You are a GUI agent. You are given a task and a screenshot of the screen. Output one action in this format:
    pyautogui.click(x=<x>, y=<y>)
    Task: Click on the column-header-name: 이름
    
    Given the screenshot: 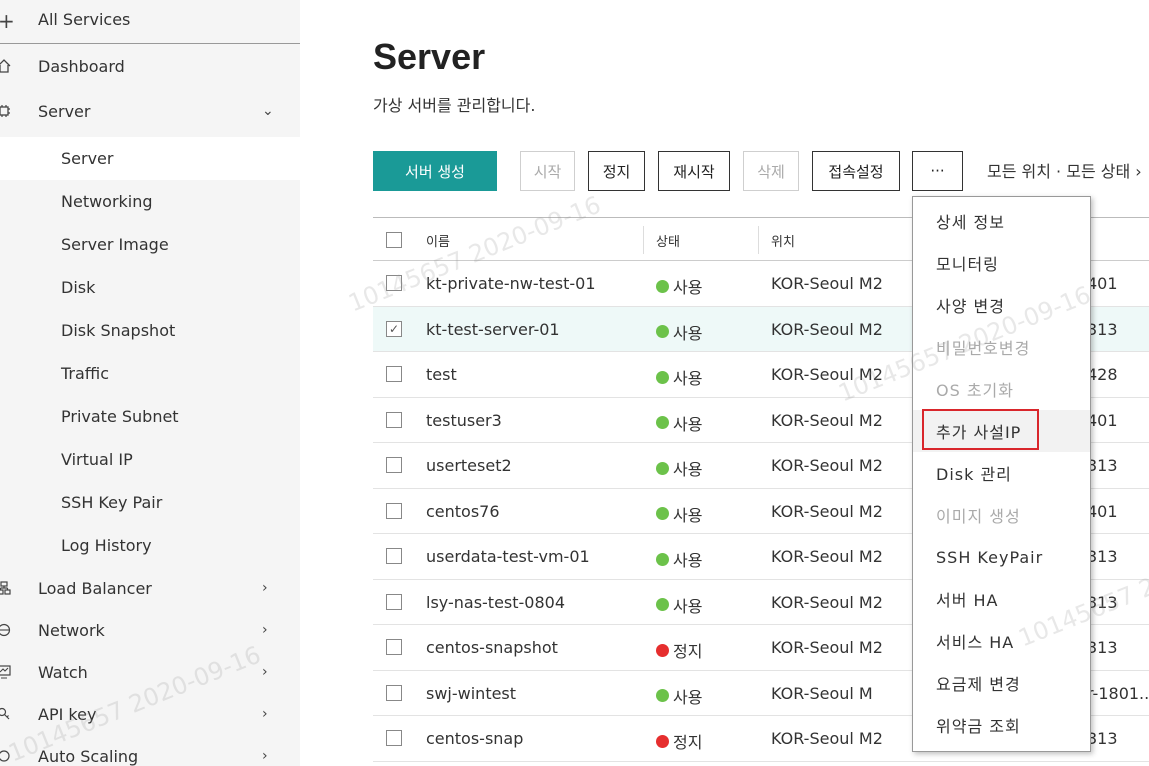 What is the action you would take?
    pyautogui.click(x=438, y=240)
    